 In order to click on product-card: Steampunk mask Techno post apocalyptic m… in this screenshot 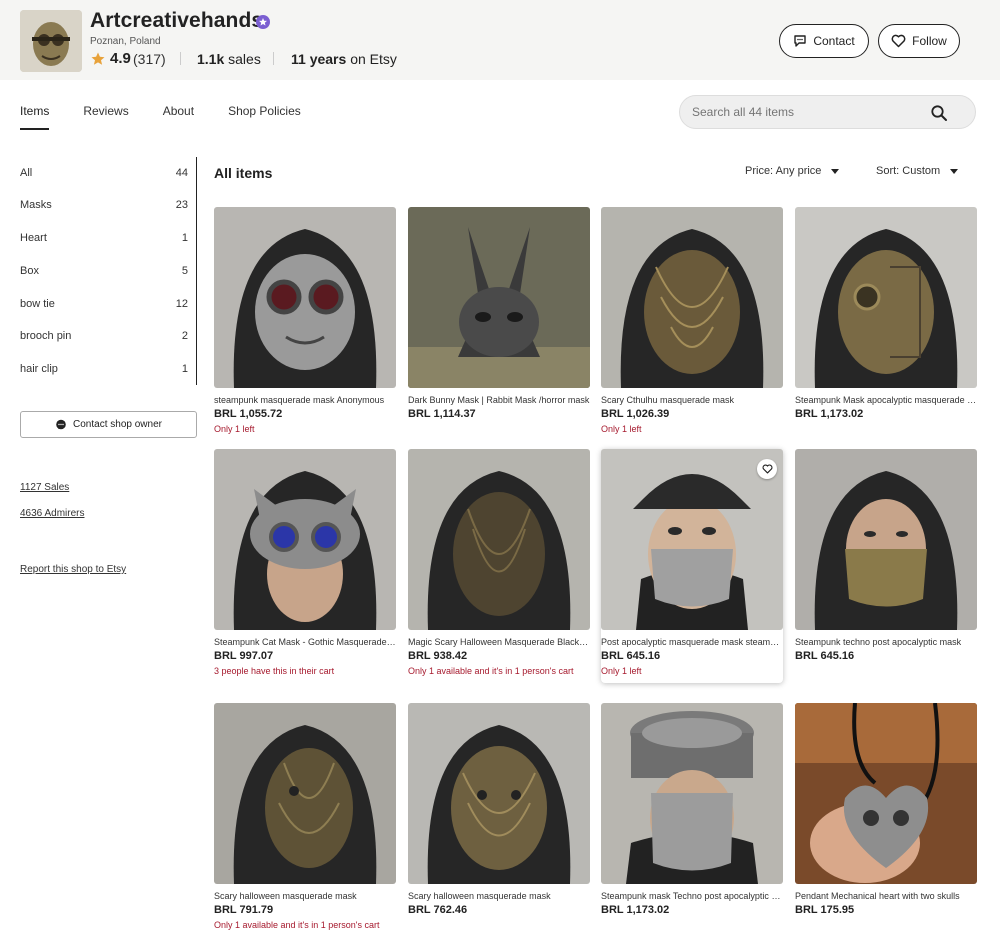, I will do `click(692, 811)`.